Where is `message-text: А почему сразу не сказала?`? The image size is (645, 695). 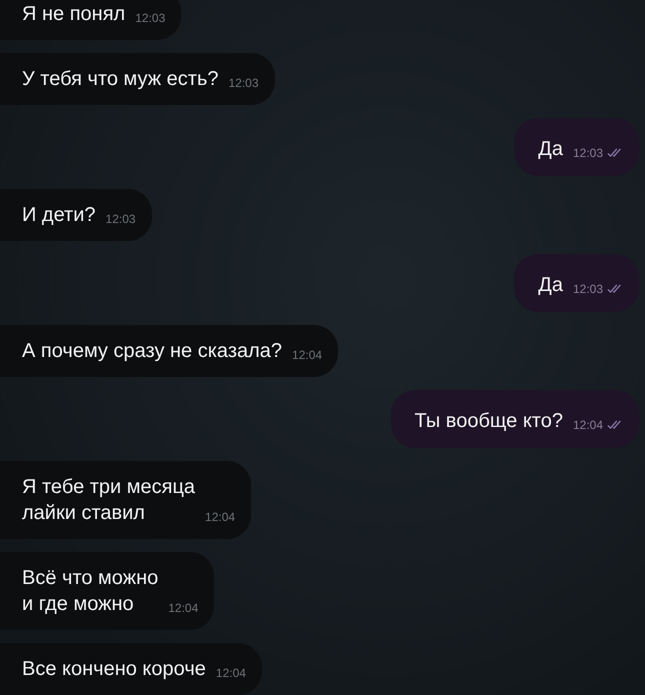 message-text: А почему сразу не сказала? is located at coordinates (152, 351).